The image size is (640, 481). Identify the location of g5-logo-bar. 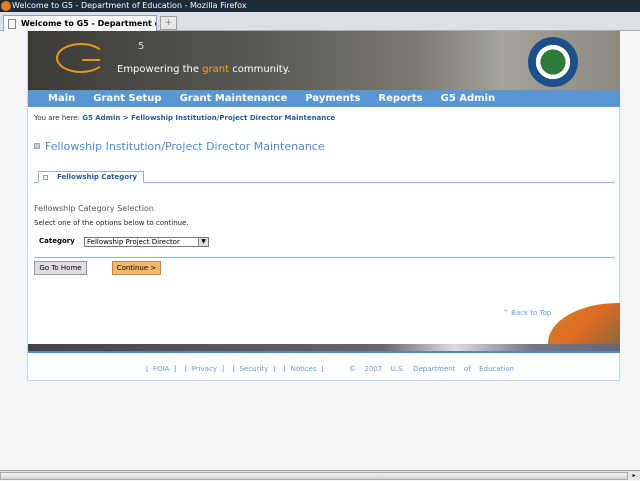
(91, 60).